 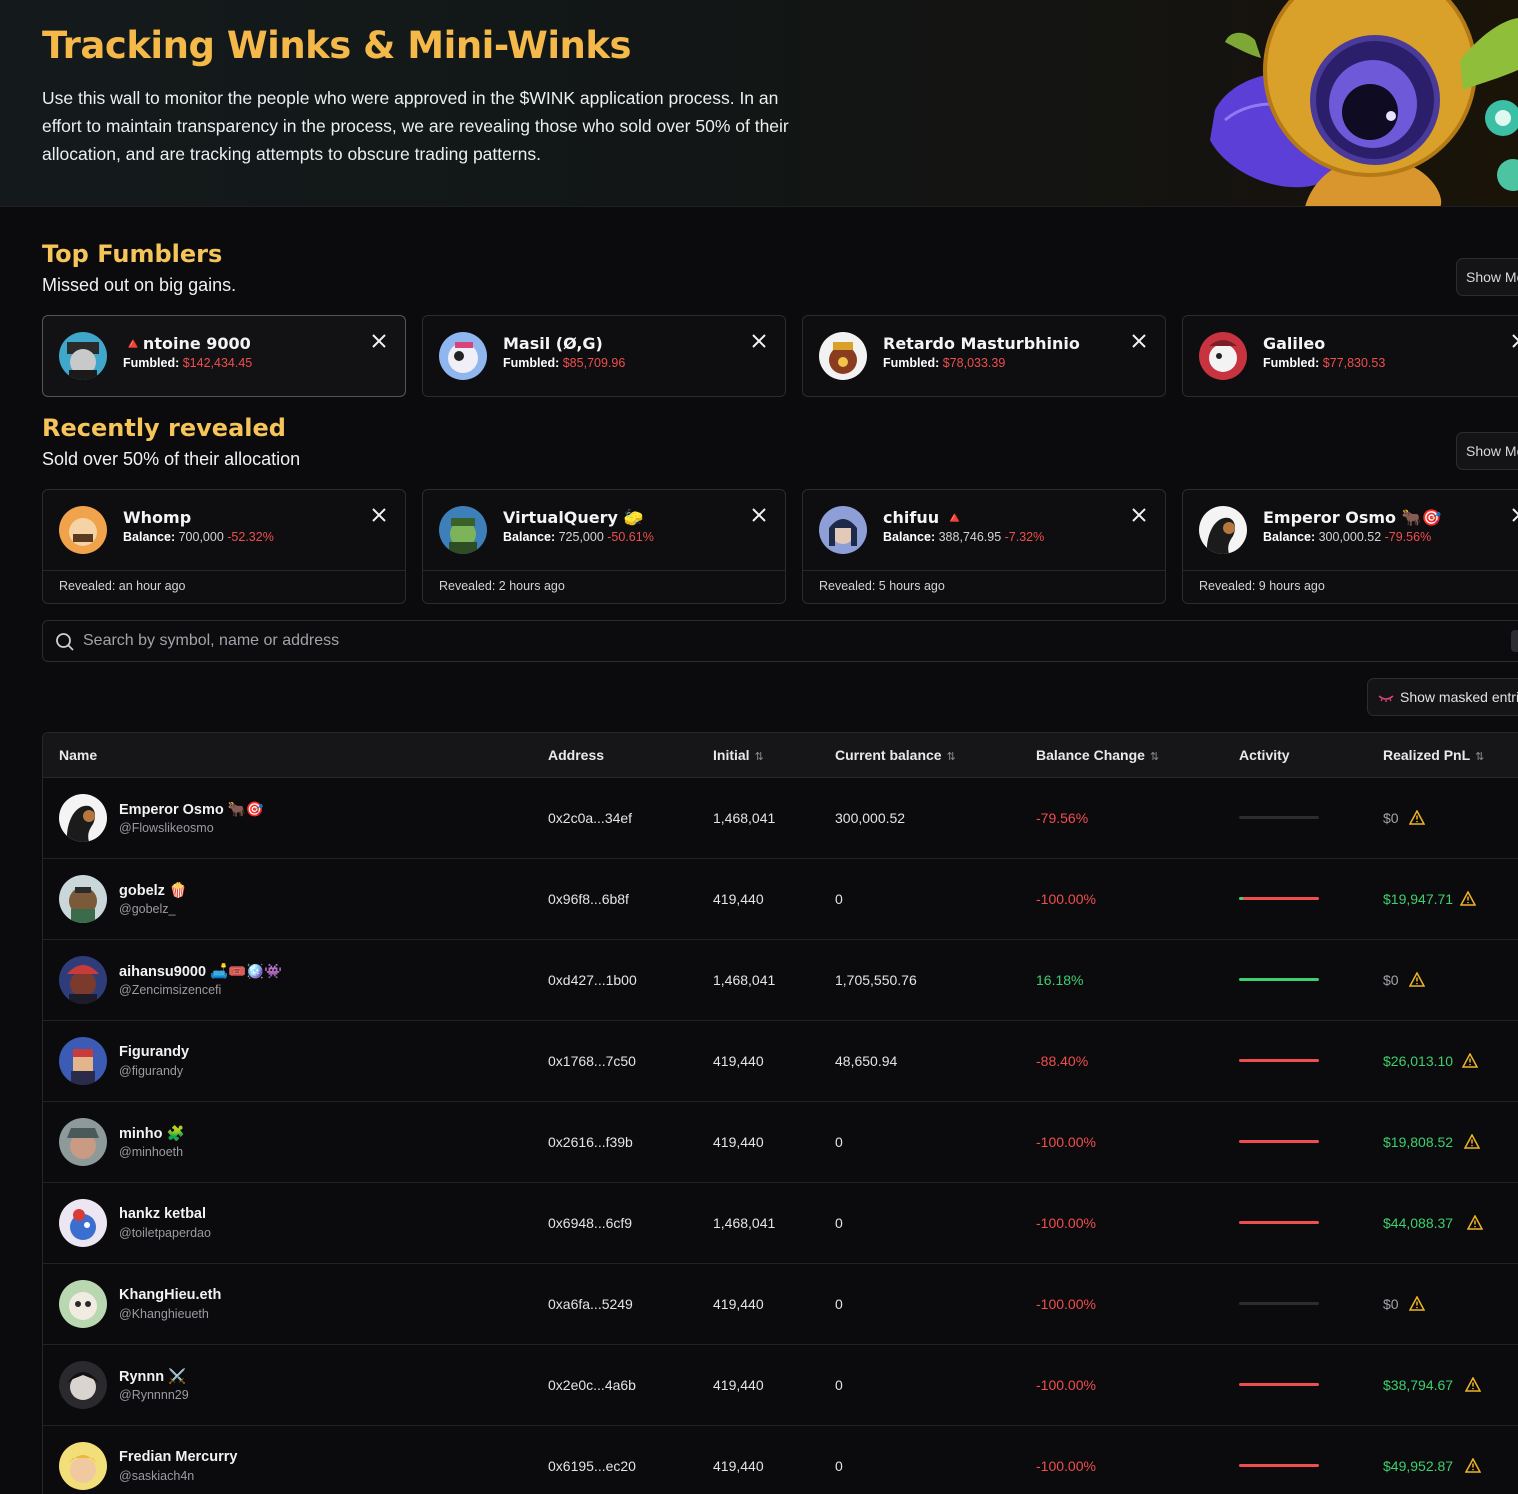 What do you see at coordinates (1060, 980) in the screenshot?
I see `row-balance-change: 16.18%` at bounding box center [1060, 980].